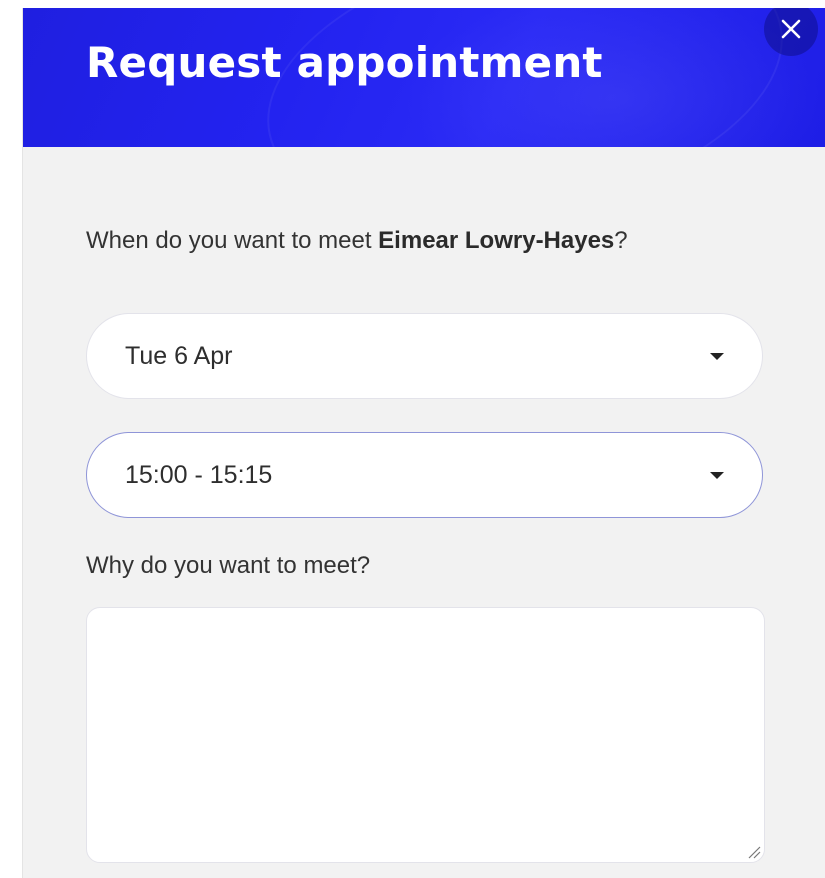 This screenshot has width=825, height=878. I want to click on date-select-value: Tue 6 Apr, so click(179, 355).